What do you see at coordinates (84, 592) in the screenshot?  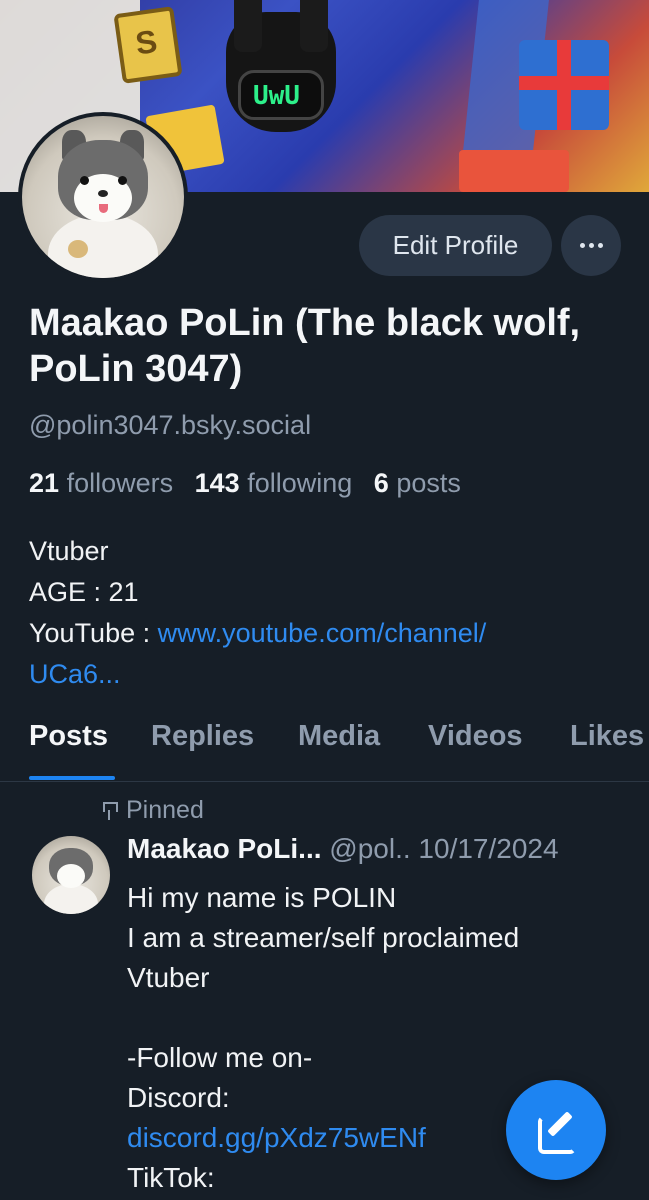 I see `bio-line: AGE : 21` at bounding box center [84, 592].